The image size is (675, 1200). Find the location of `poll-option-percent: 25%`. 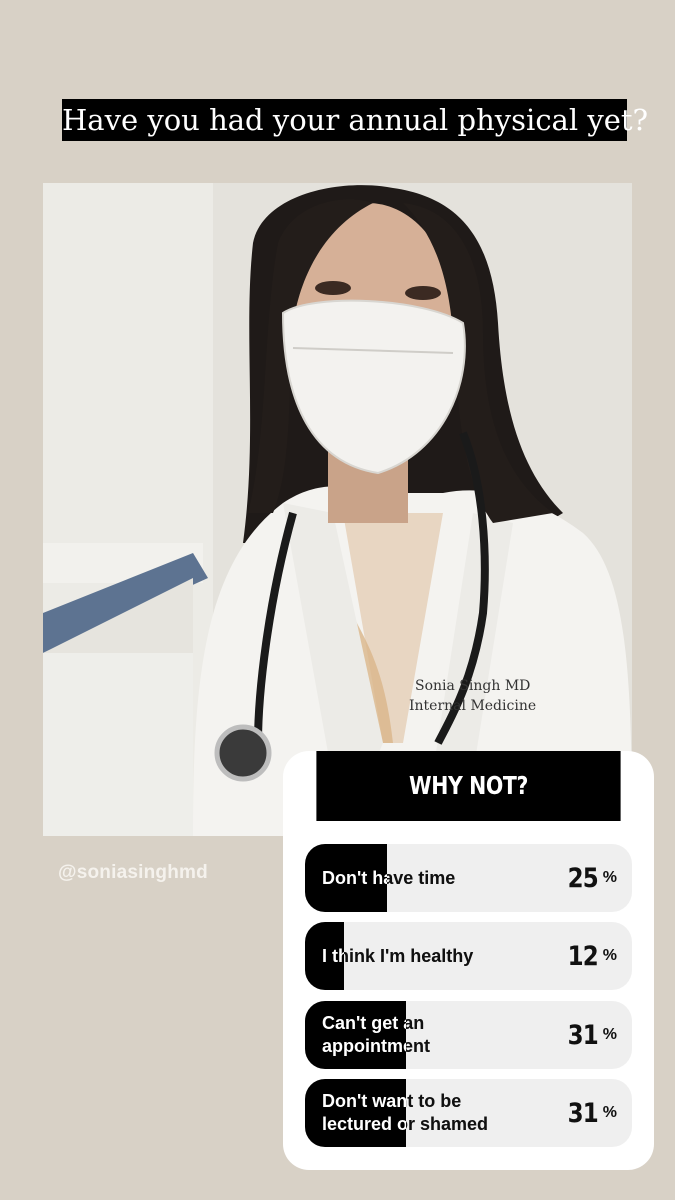

poll-option-percent: 25% is located at coordinates (591, 878).